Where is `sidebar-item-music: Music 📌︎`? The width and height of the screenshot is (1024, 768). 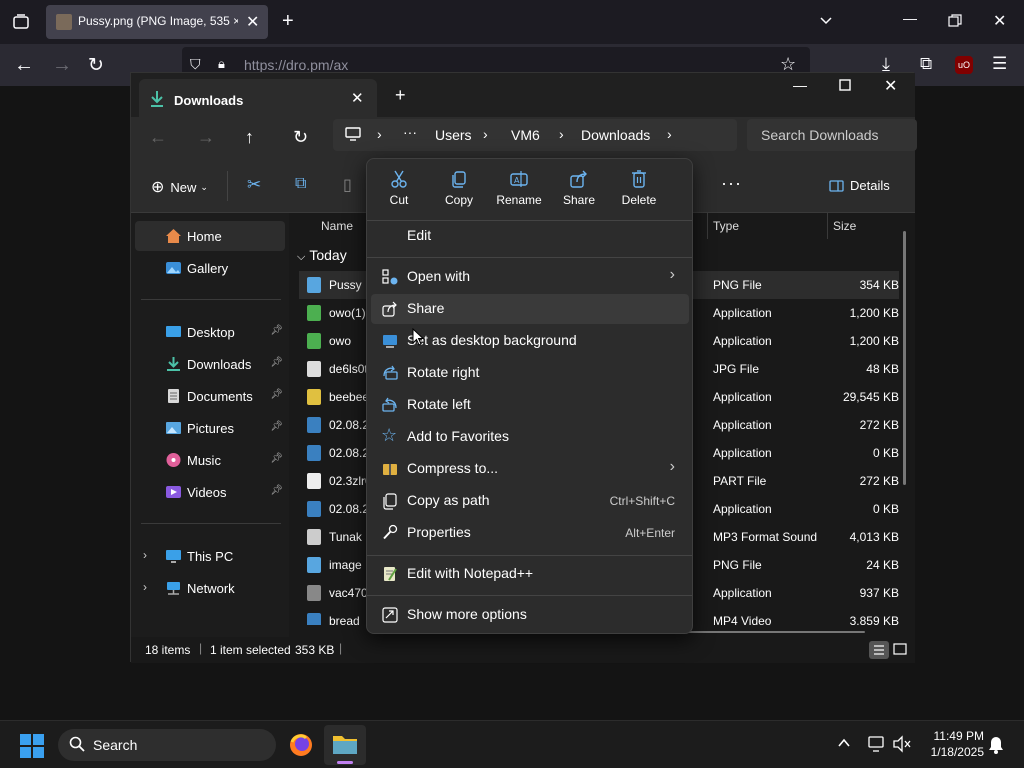 sidebar-item-music: Music 📌︎ is located at coordinates (210, 460).